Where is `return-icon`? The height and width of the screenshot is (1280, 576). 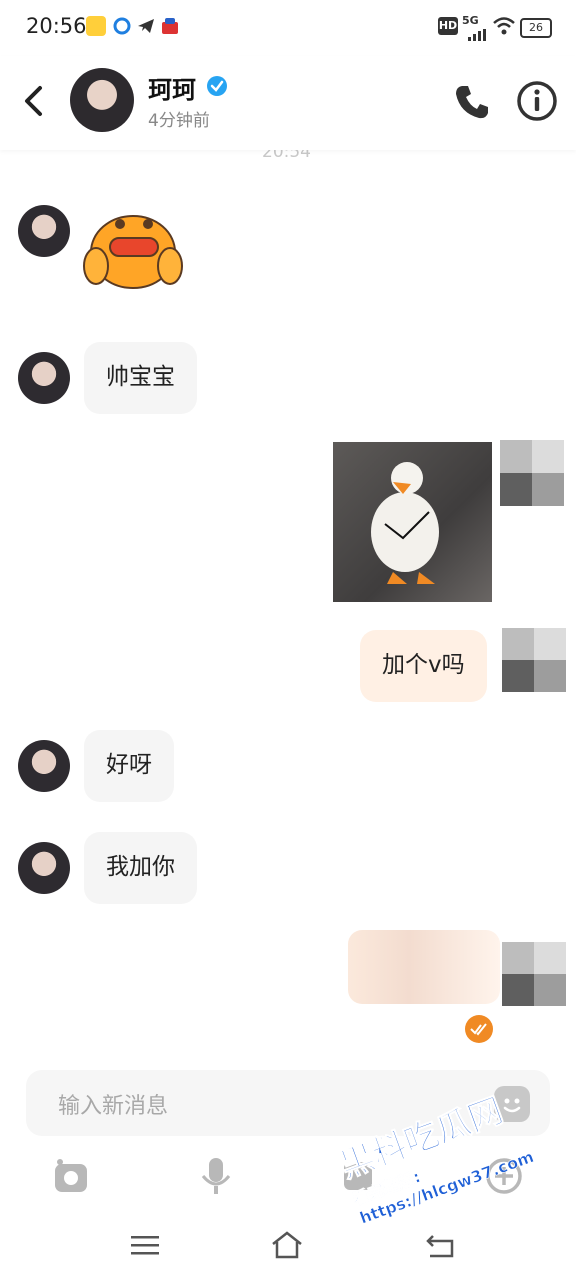 return-icon is located at coordinates (440, 1246).